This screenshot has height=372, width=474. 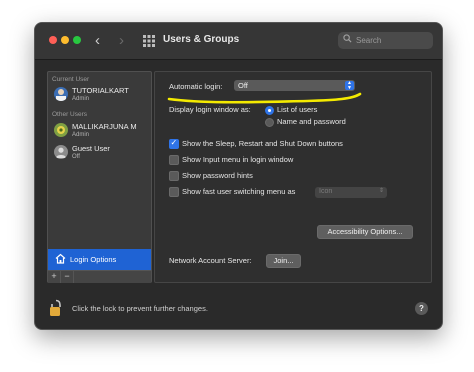 I want to click on checkbox-show-password-hints, so click(x=174, y=176).